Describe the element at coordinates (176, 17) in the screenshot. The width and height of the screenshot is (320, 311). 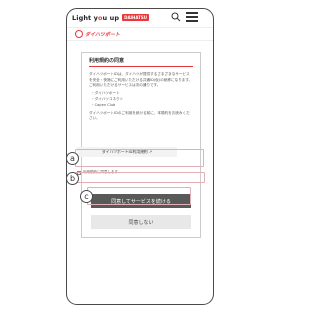
I see `search-icon` at that location.